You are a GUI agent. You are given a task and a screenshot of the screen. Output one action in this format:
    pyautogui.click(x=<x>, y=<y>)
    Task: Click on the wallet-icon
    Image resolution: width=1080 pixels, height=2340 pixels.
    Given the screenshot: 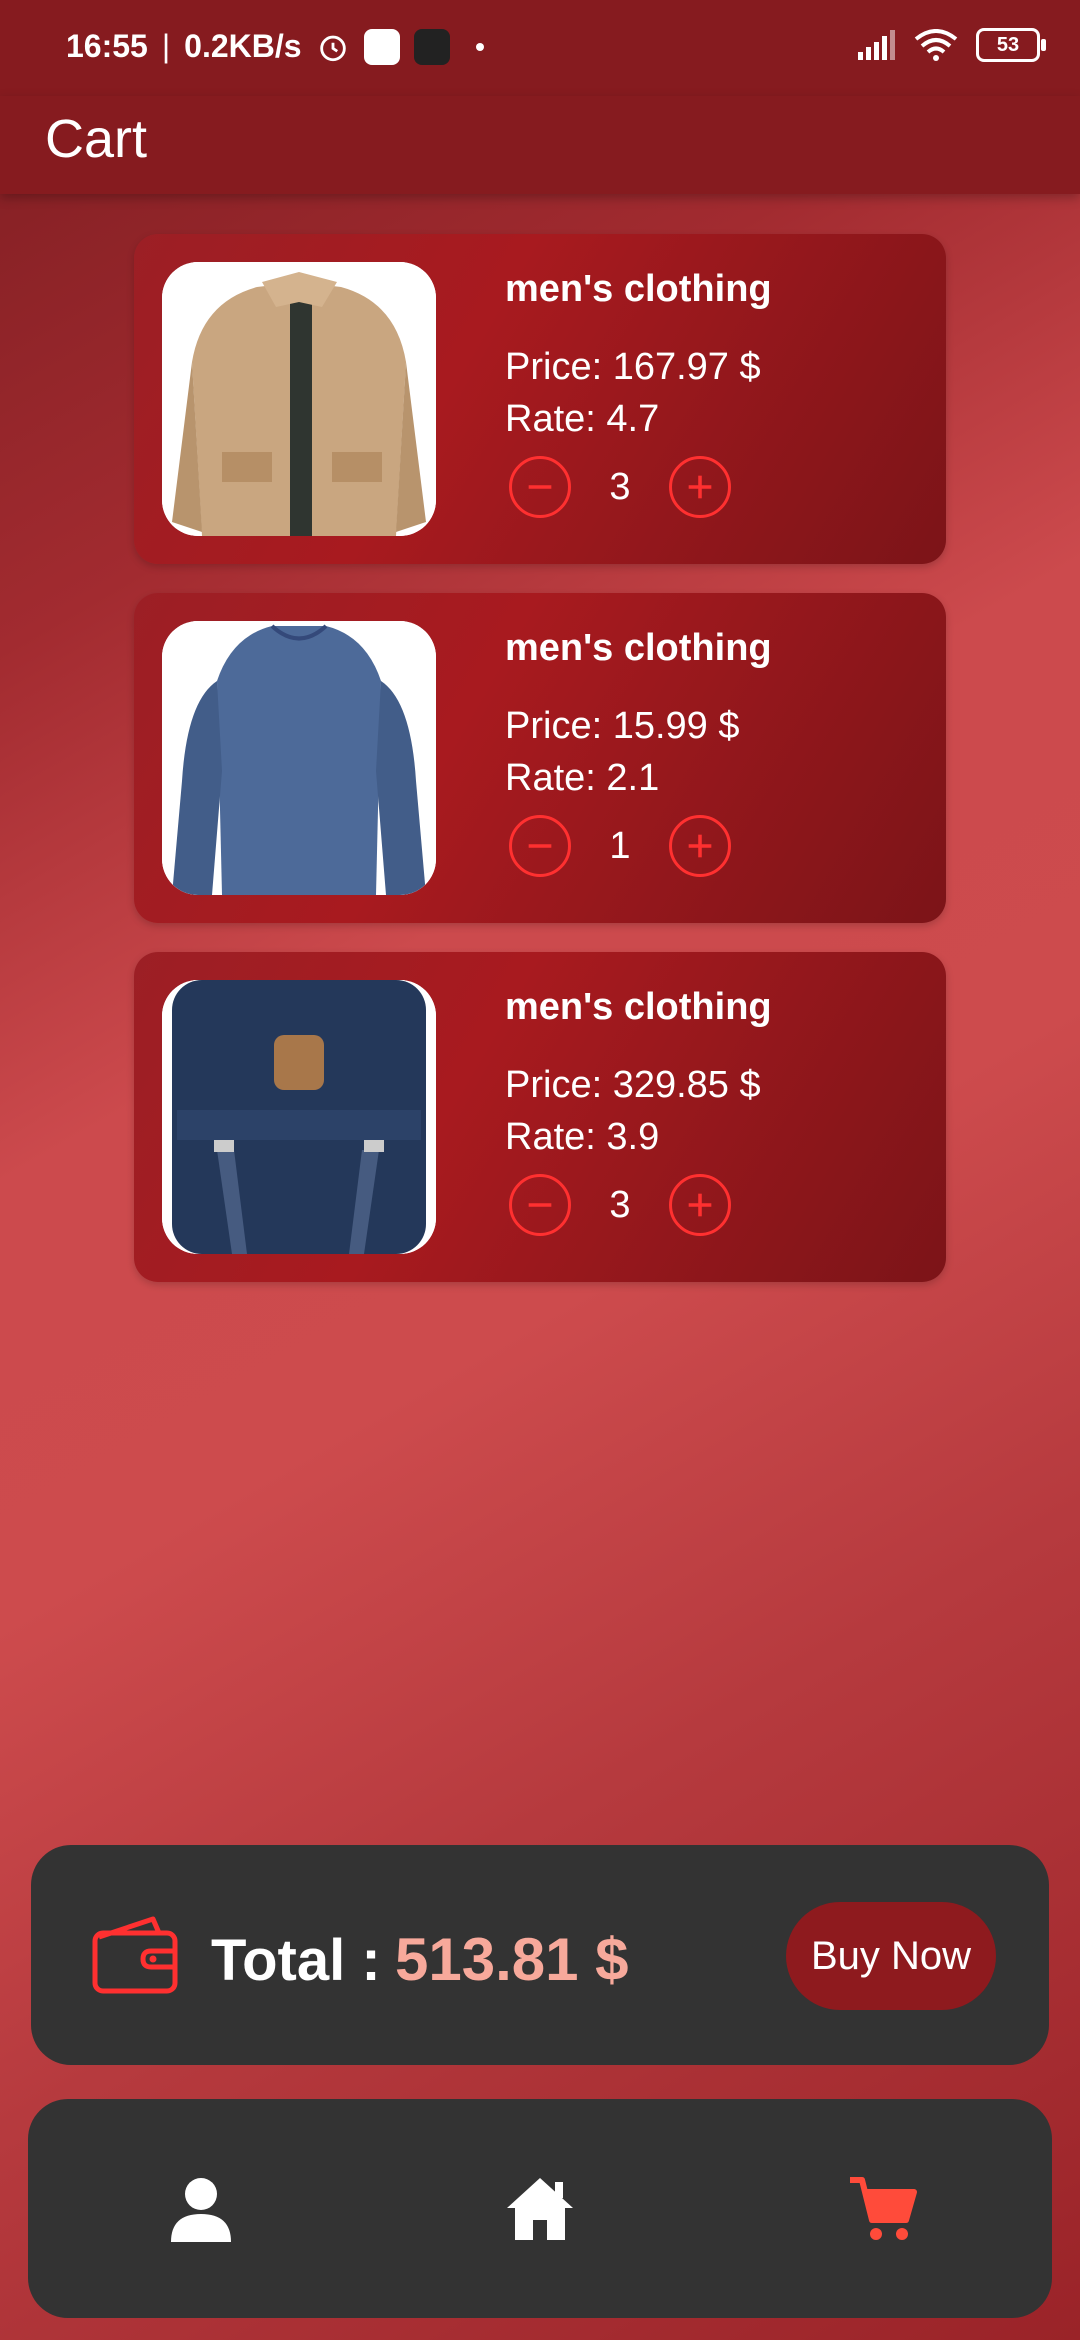 What is the action you would take?
    pyautogui.click(x=135, y=1955)
    